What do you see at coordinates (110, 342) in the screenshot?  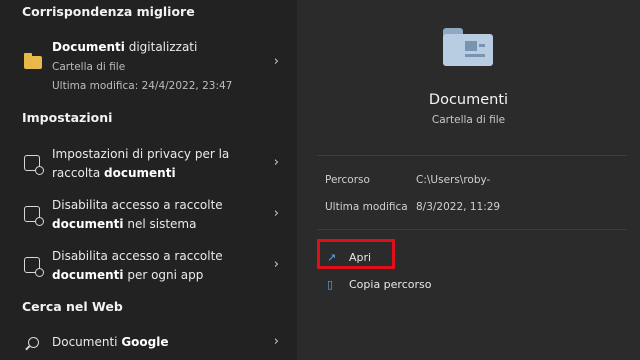 I see `web-search-query: Documenti Google` at bounding box center [110, 342].